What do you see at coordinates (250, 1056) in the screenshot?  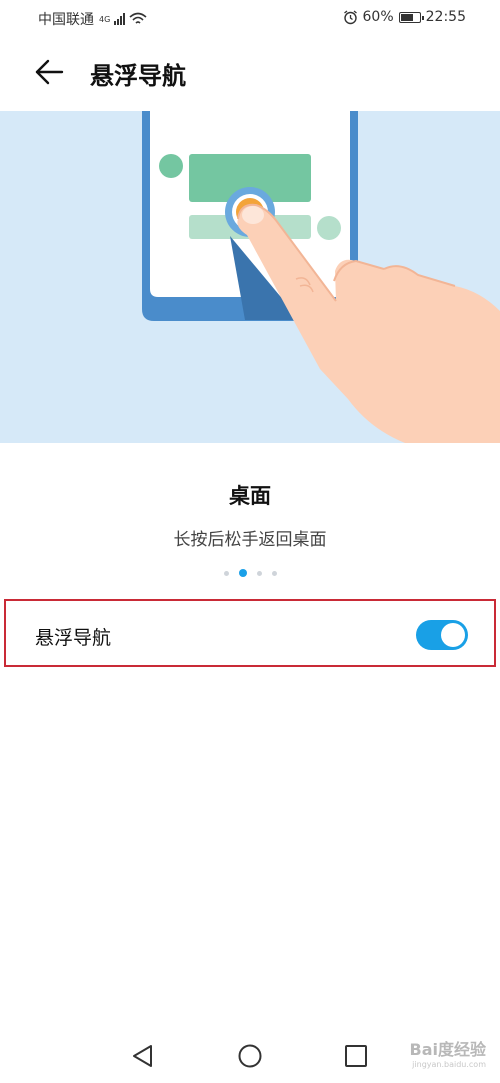 I see `home-circle-icon` at bounding box center [250, 1056].